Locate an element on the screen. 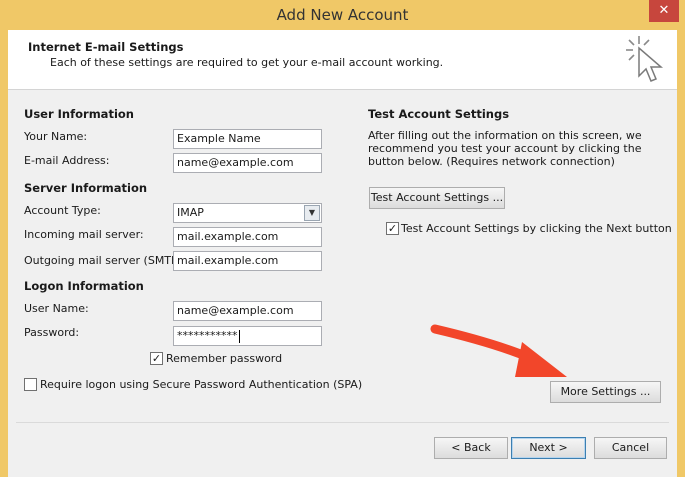 This screenshot has width=685, height=477. account-type-value: IMAP is located at coordinates (190, 212).